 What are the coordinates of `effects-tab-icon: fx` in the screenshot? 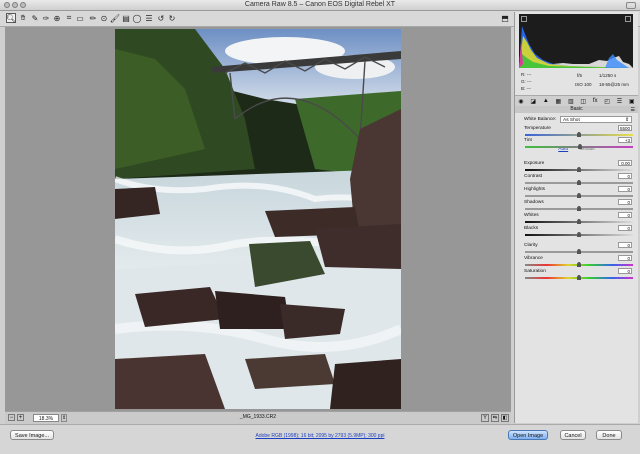 It's located at (595, 101).